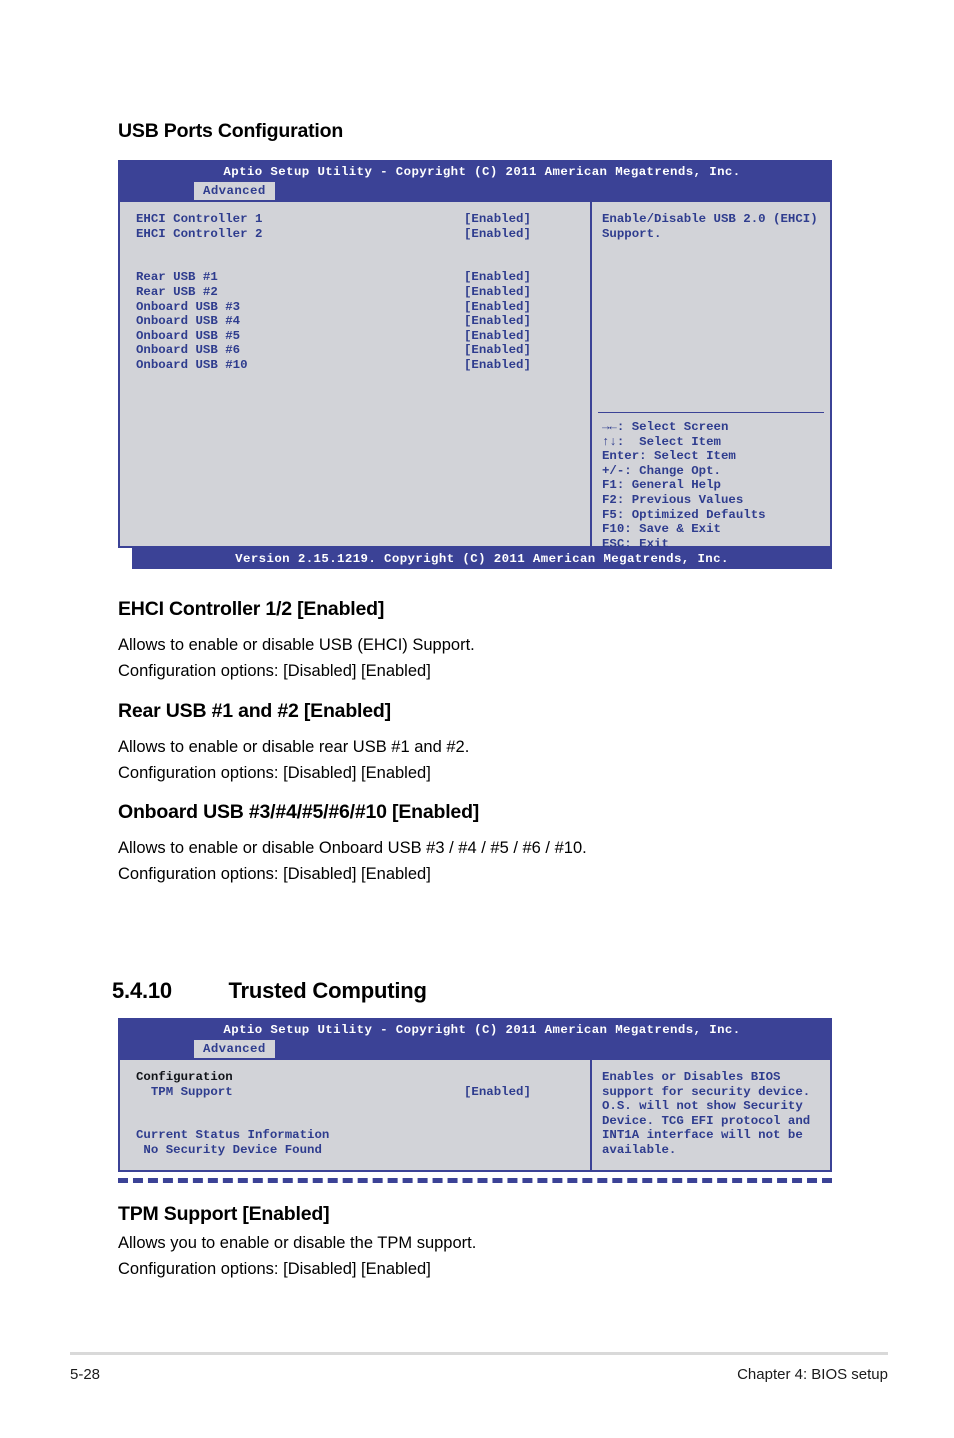 The image size is (954, 1438). Describe the element at coordinates (479, 1353) in the screenshot. I see `footer-divider` at that location.